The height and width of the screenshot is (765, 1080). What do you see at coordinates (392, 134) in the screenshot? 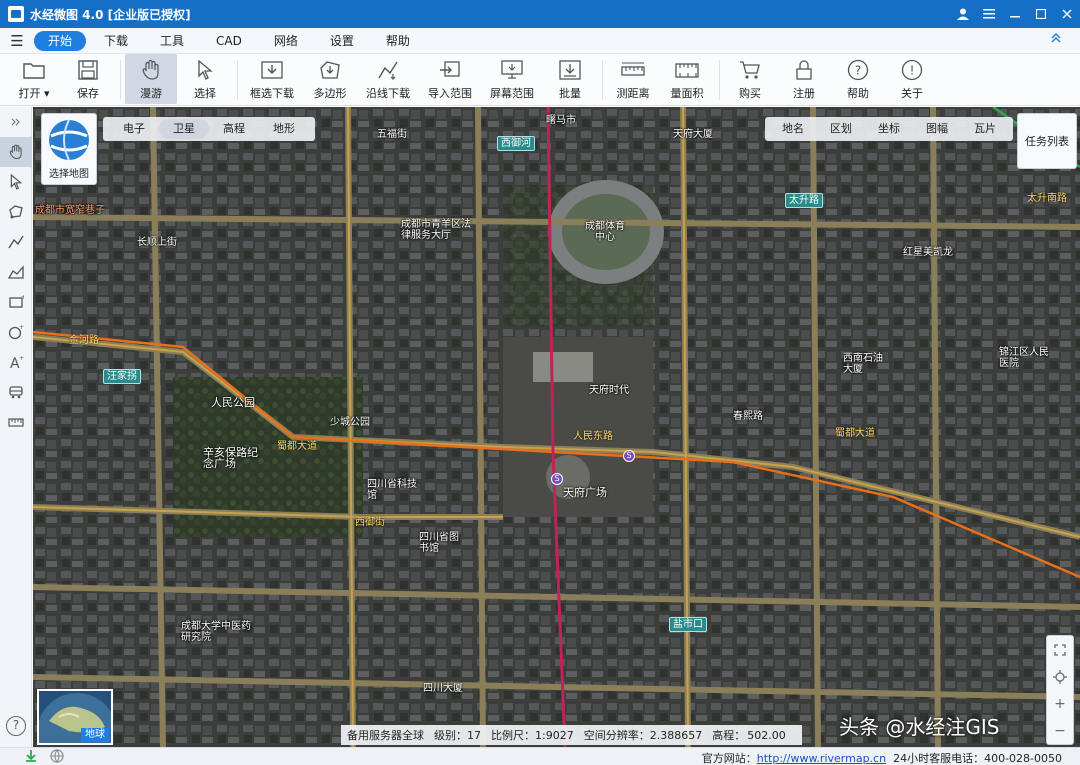
I see `poi-label: 五福街` at bounding box center [392, 134].